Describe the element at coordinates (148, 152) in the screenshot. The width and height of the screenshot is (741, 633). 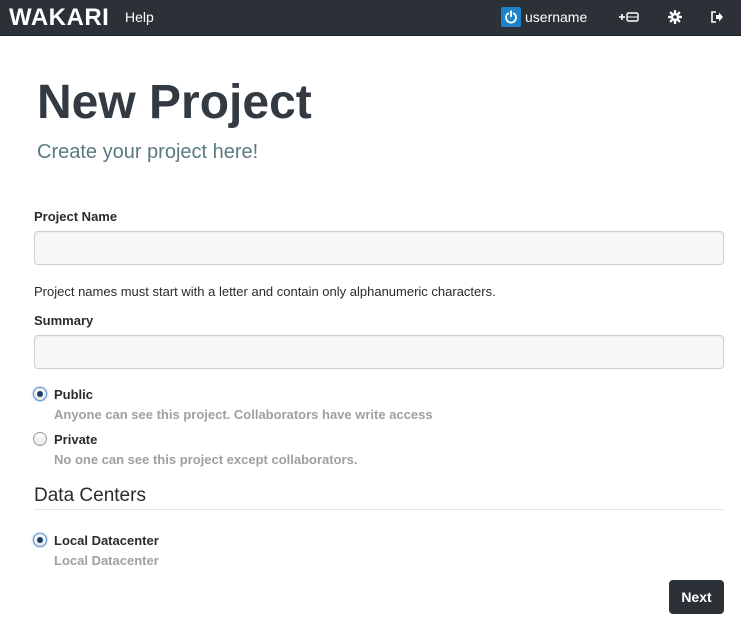
I see `page-subtitle: Create your project here!` at that location.